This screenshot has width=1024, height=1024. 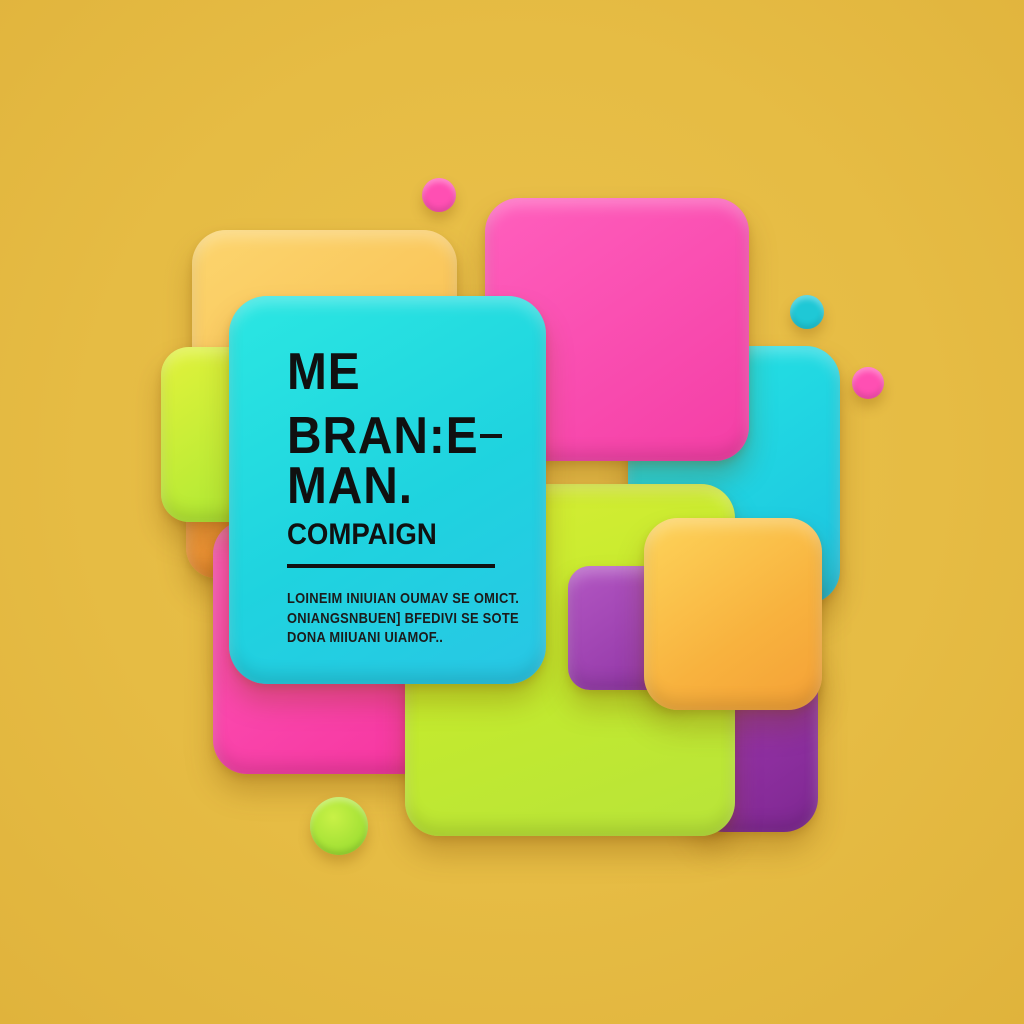 What do you see at coordinates (339, 826) in the screenshot?
I see `lime-dot-bottom` at bounding box center [339, 826].